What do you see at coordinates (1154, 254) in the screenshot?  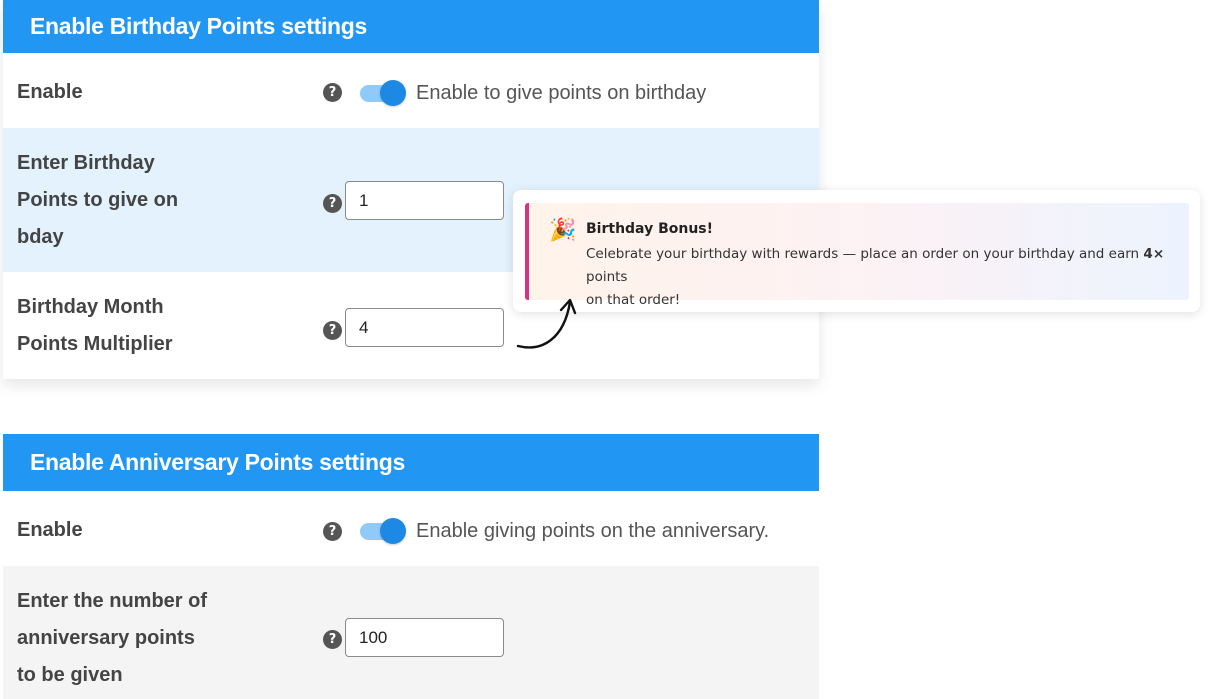 I see `notice-multiplier-text: 4×` at bounding box center [1154, 254].